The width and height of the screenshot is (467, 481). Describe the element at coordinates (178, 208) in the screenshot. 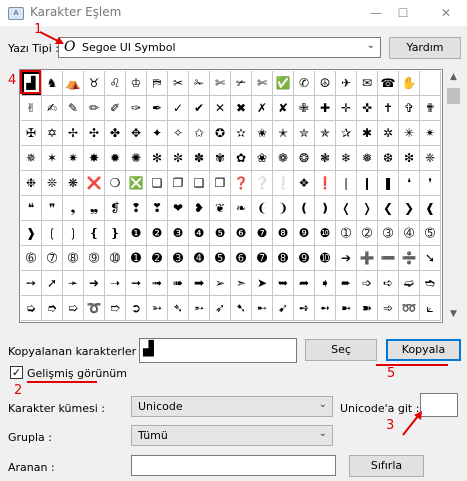

I see `character-cell: ❤` at that location.